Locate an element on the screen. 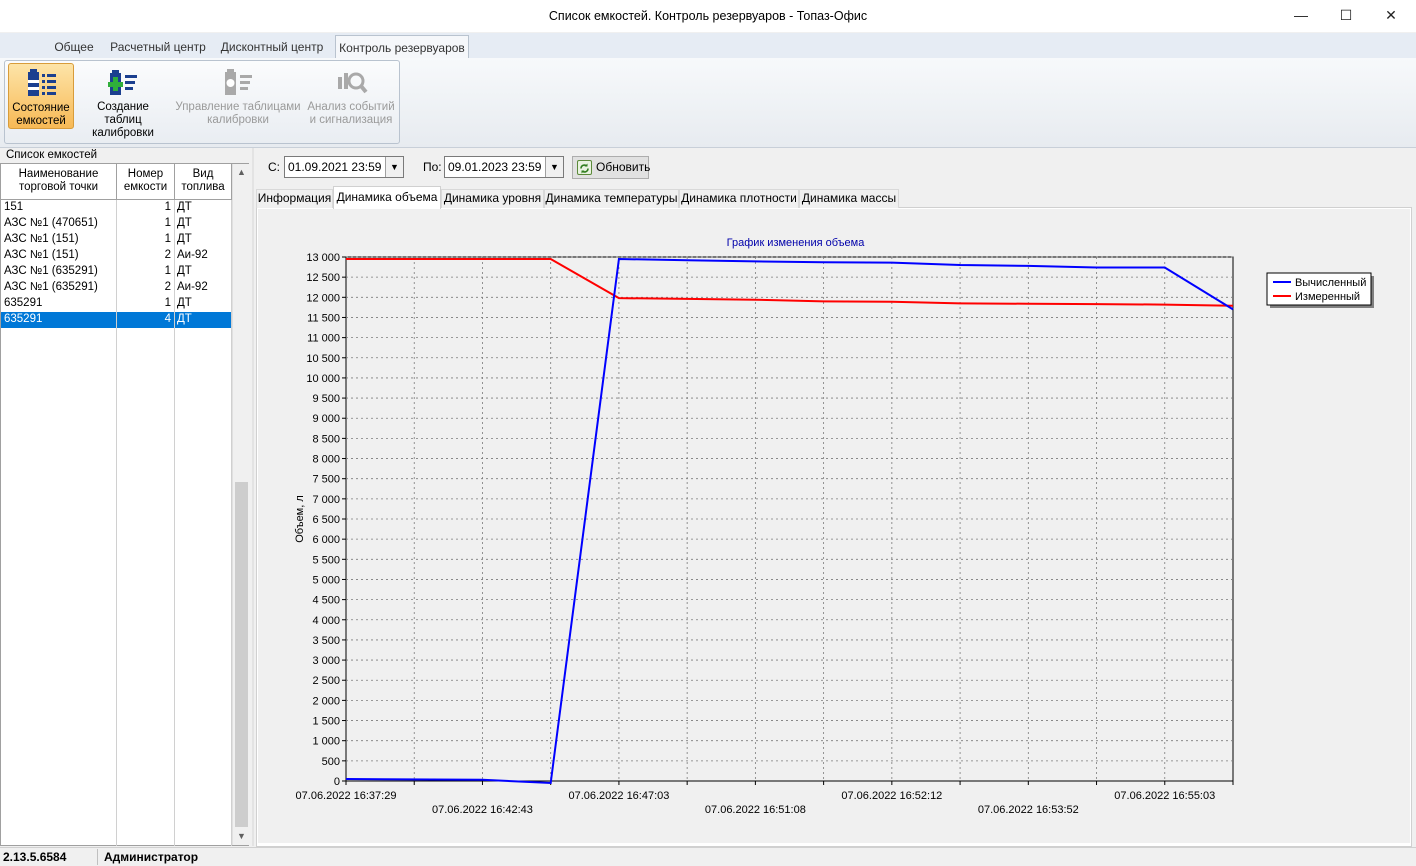  y-tick-label: 2 000 is located at coordinates (326, 701).